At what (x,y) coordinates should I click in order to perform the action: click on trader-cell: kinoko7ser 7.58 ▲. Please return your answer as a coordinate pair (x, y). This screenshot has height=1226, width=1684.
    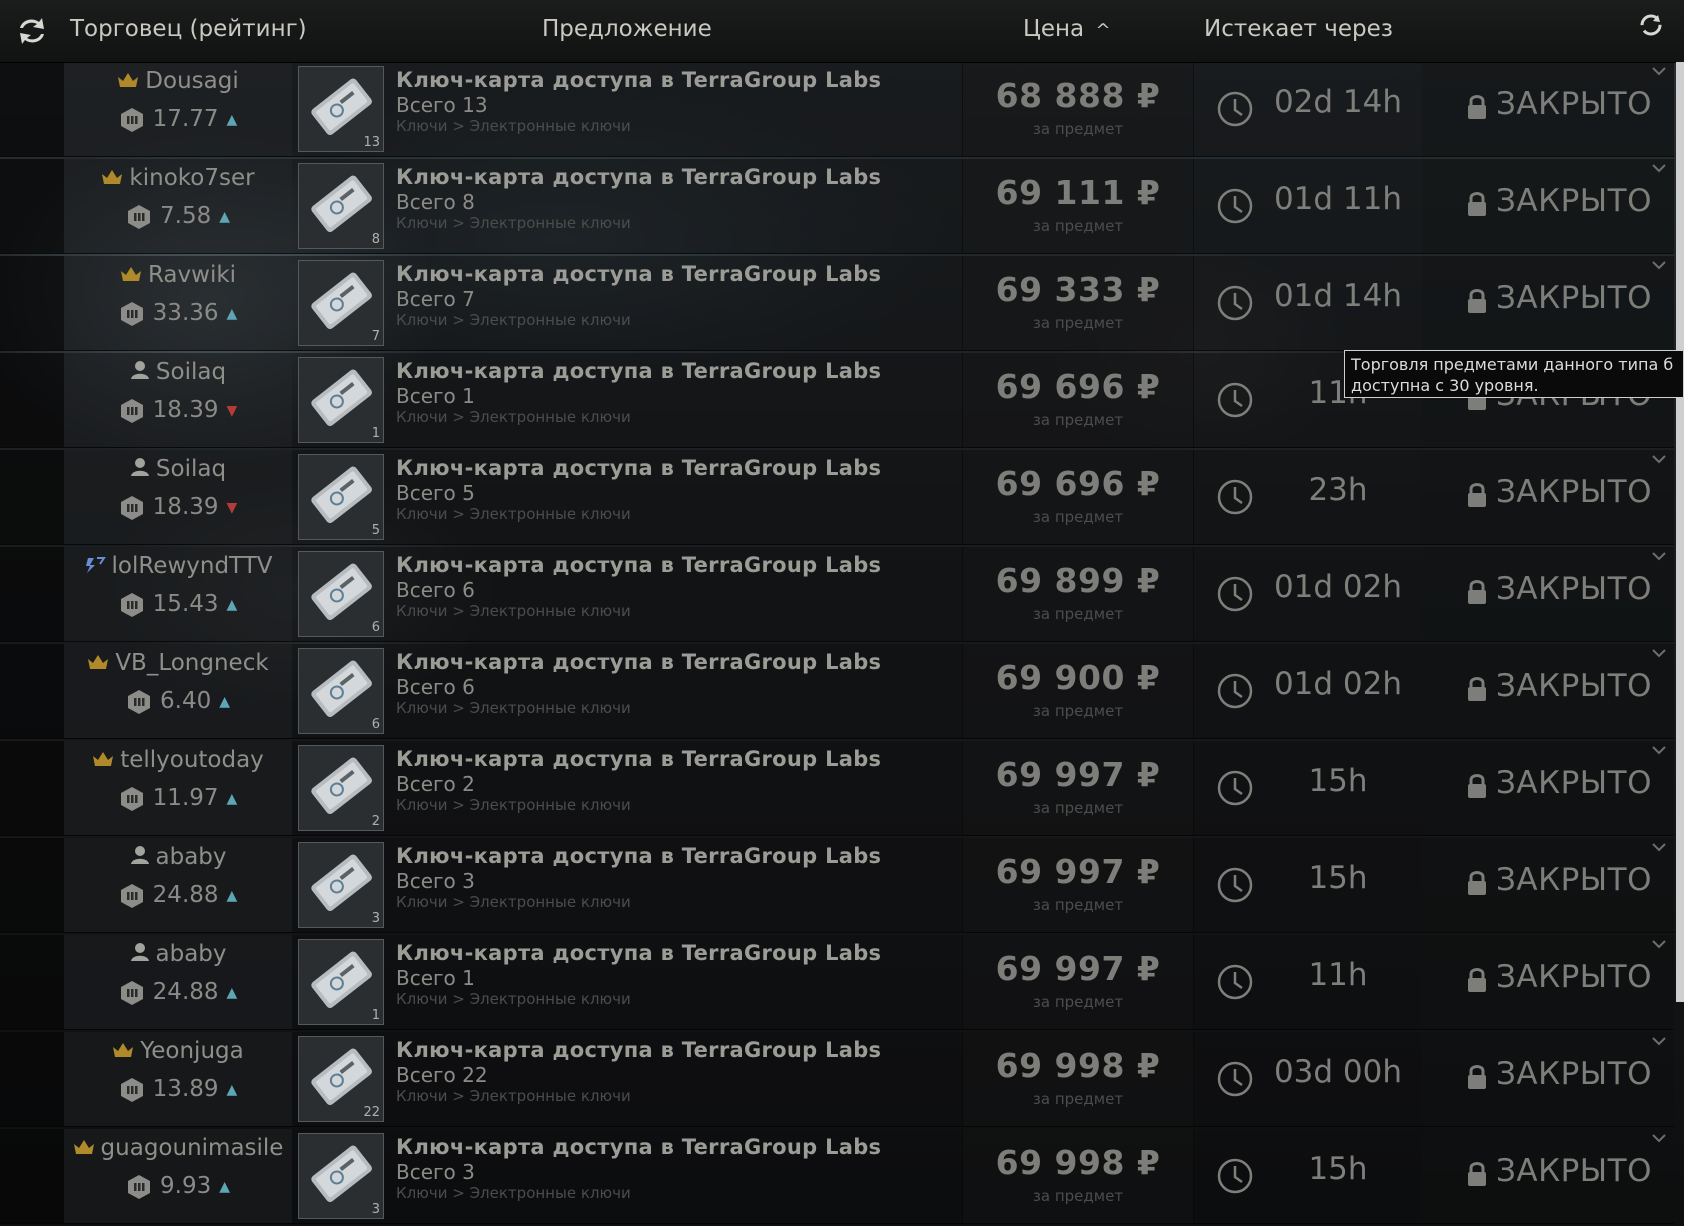
    Looking at the image, I should click on (178, 206).